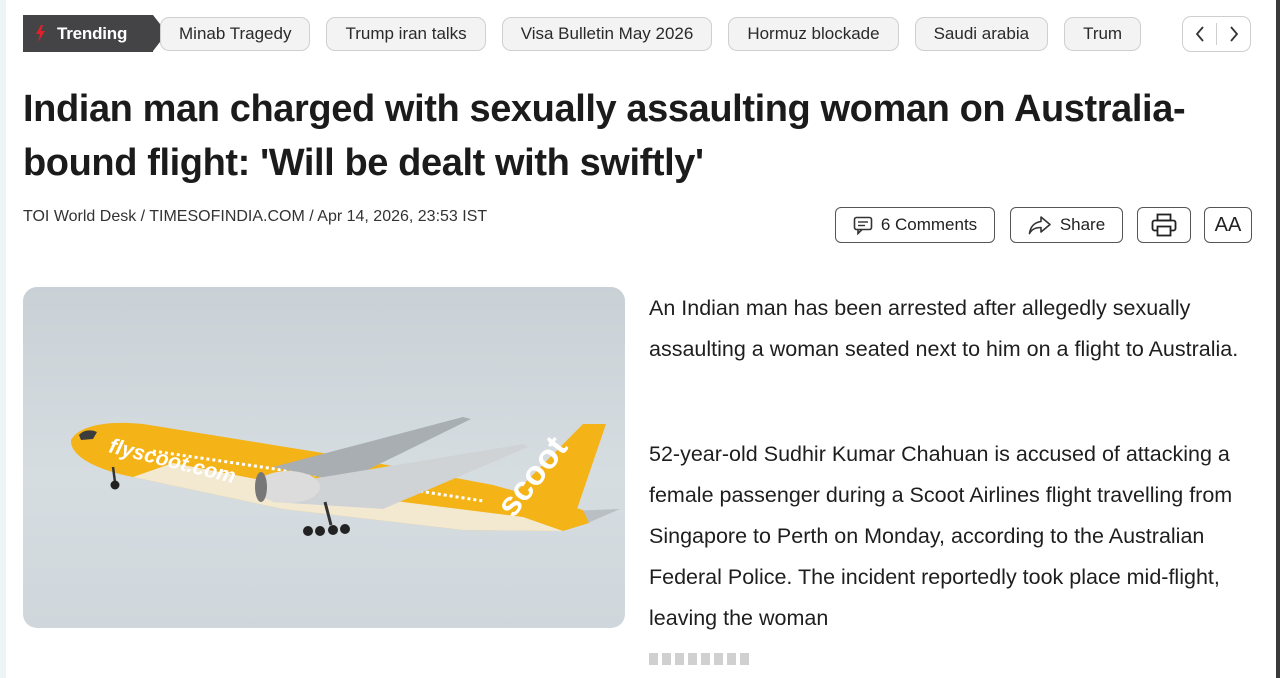 The width and height of the screenshot is (1280, 678). I want to click on trending-chip: Visa Bulletin May 2026, so click(607, 34).